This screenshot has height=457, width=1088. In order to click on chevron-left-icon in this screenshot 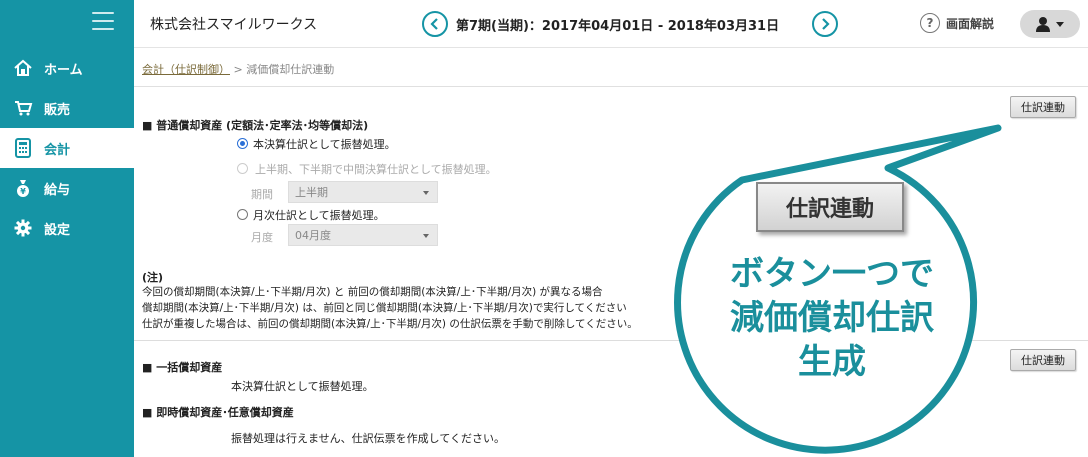, I will do `click(434, 24)`.